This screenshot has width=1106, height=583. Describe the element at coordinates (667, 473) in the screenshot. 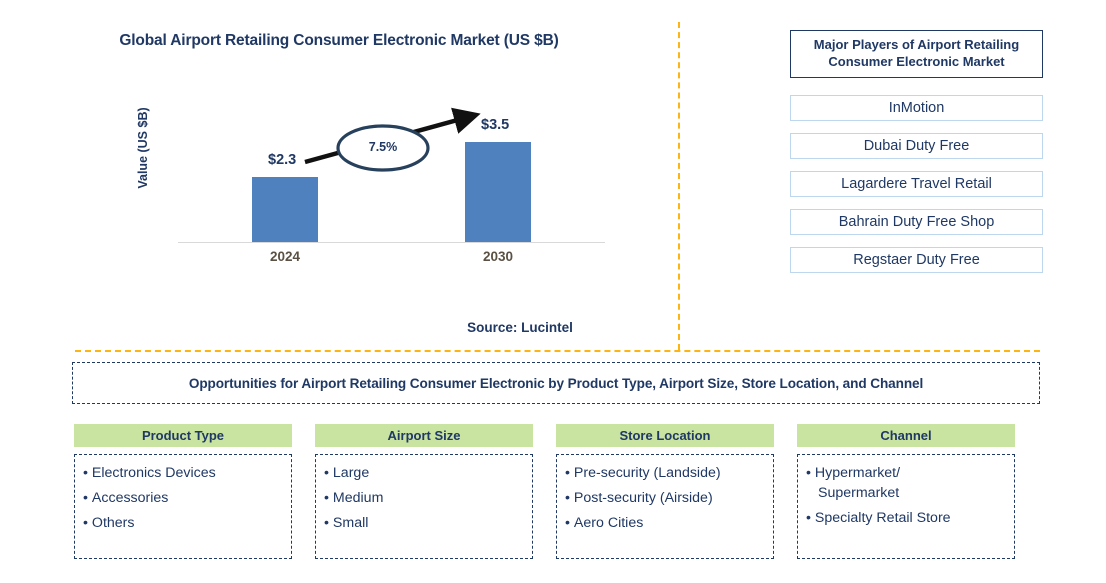

I see `list-item: Pre-security (Landside)` at that location.